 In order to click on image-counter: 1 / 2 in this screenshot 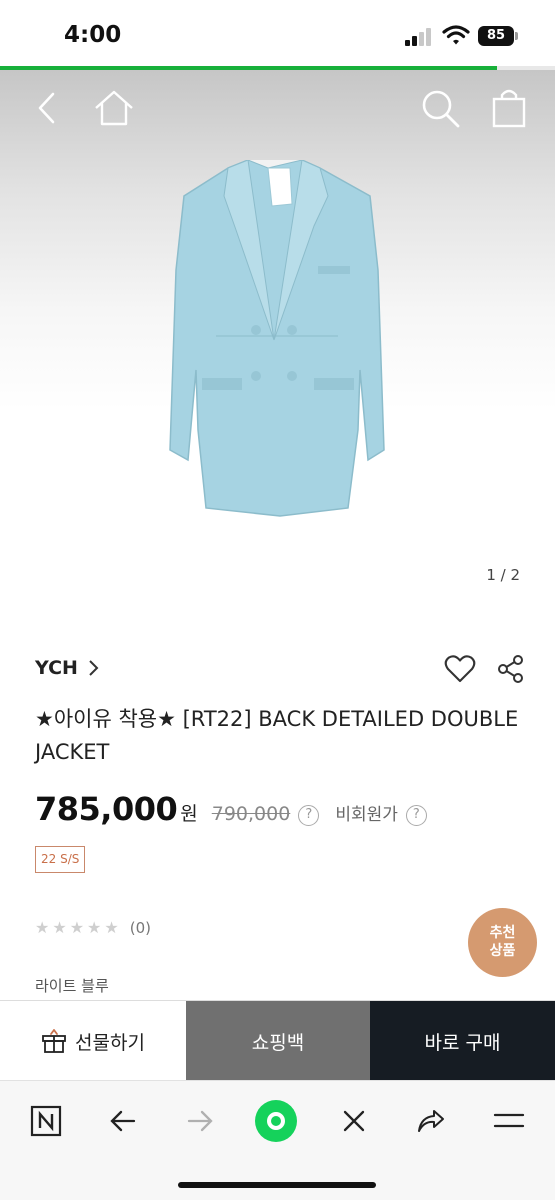, I will do `click(503, 575)`.